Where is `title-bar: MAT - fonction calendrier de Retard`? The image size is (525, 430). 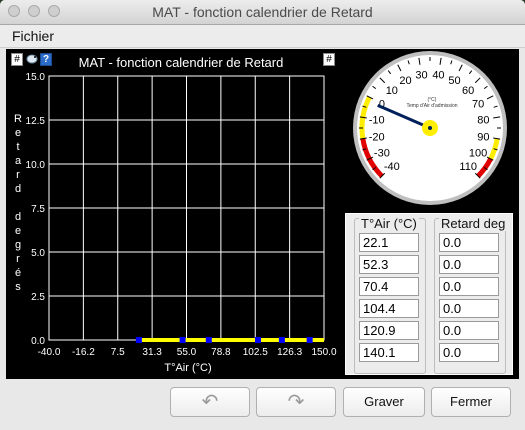
title-bar: MAT - fonction calendrier de Retard is located at coordinates (262, 12).